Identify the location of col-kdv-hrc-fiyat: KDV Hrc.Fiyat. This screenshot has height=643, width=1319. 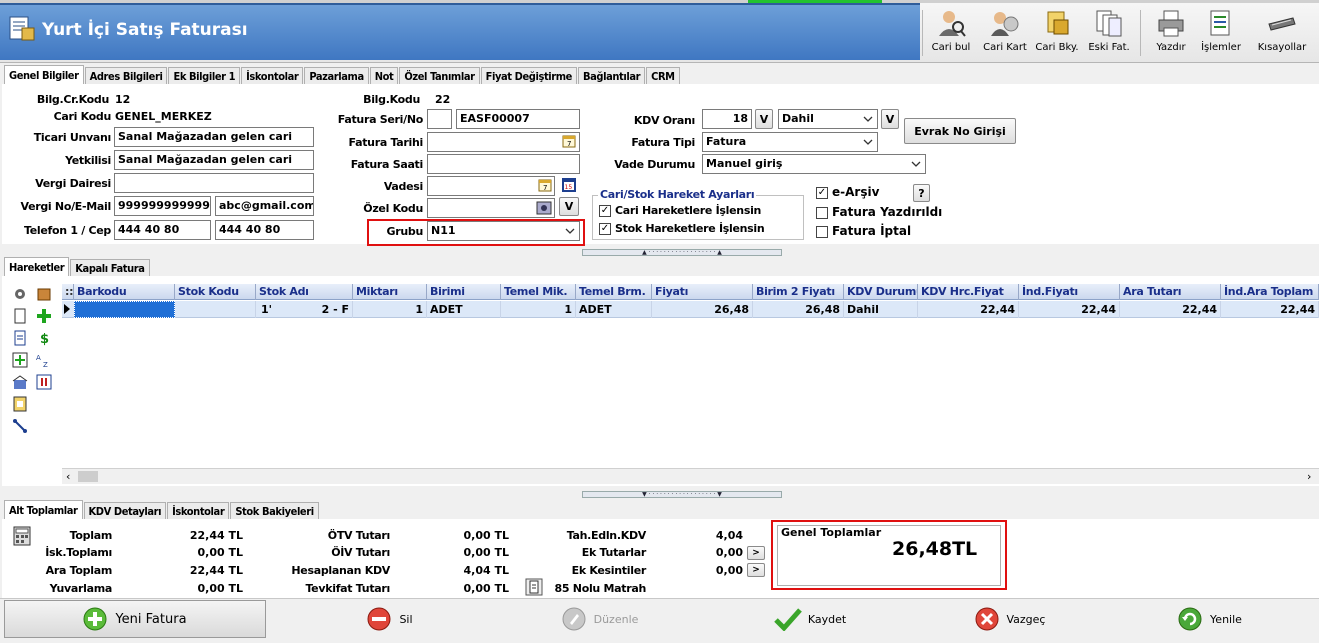
(968, 292).